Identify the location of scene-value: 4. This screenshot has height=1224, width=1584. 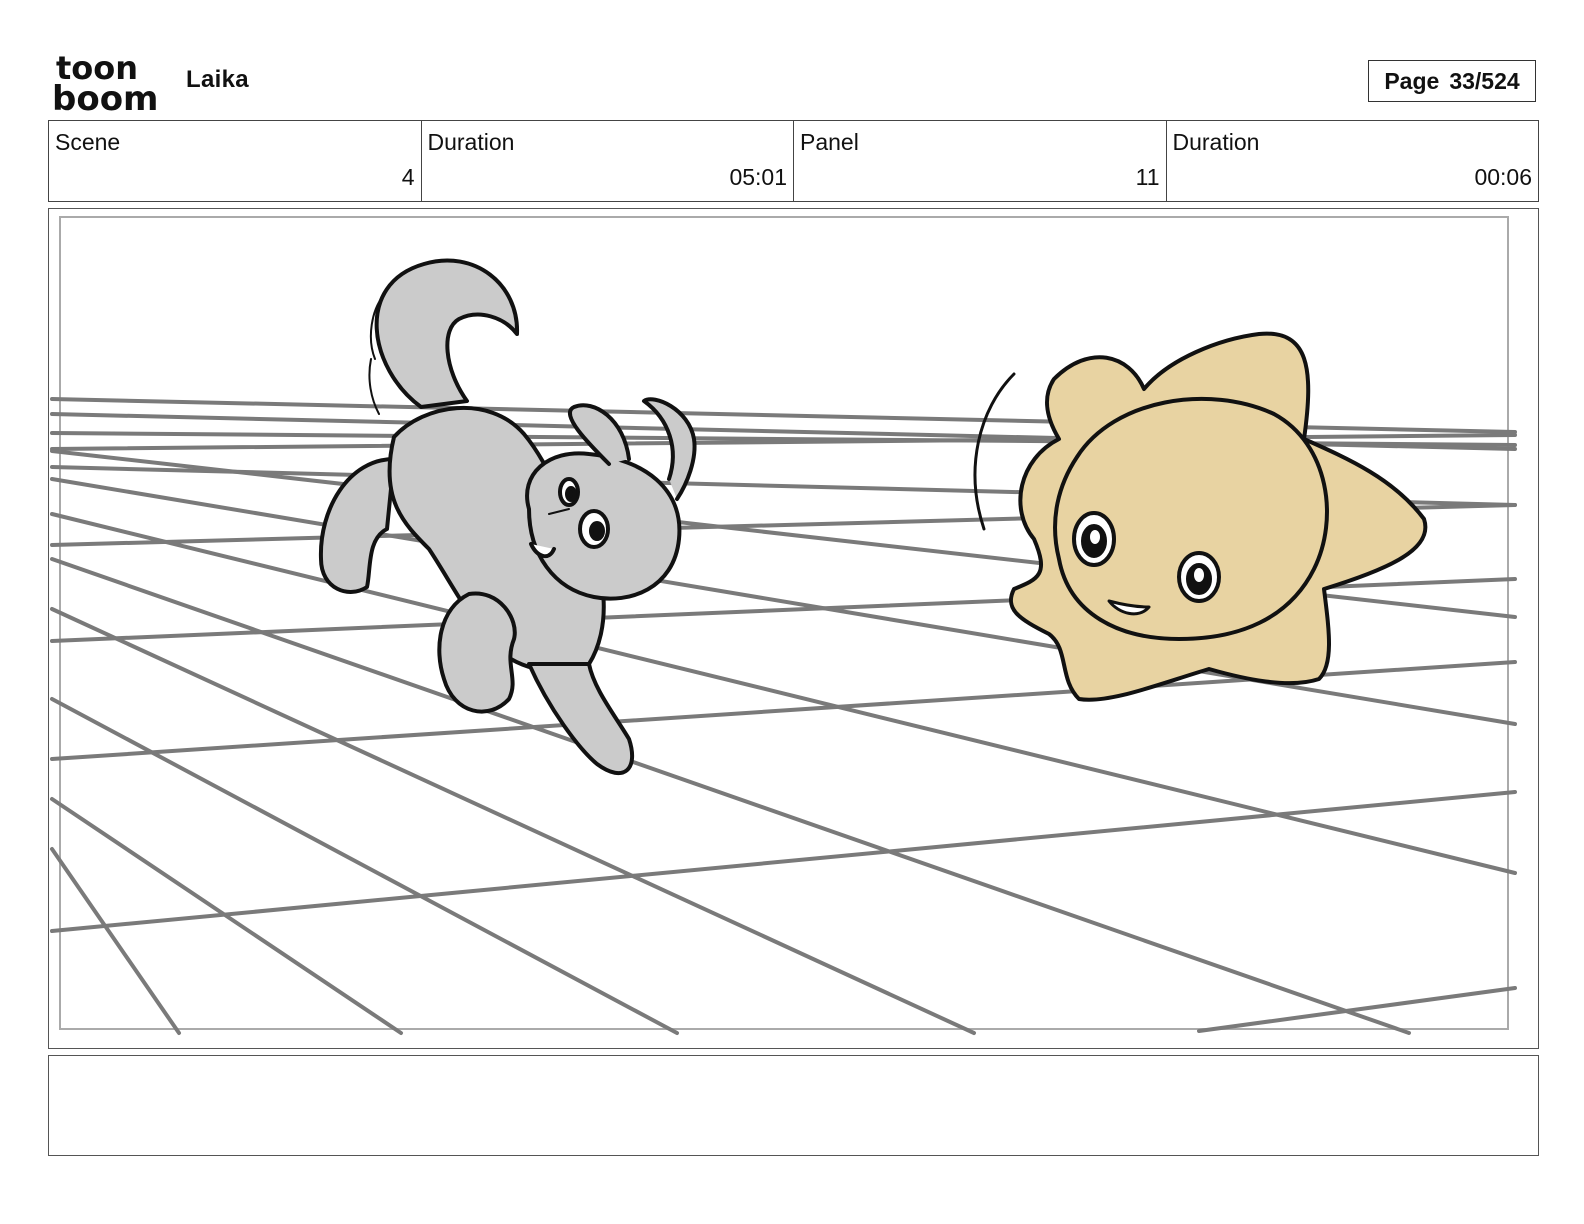
(408, 177).